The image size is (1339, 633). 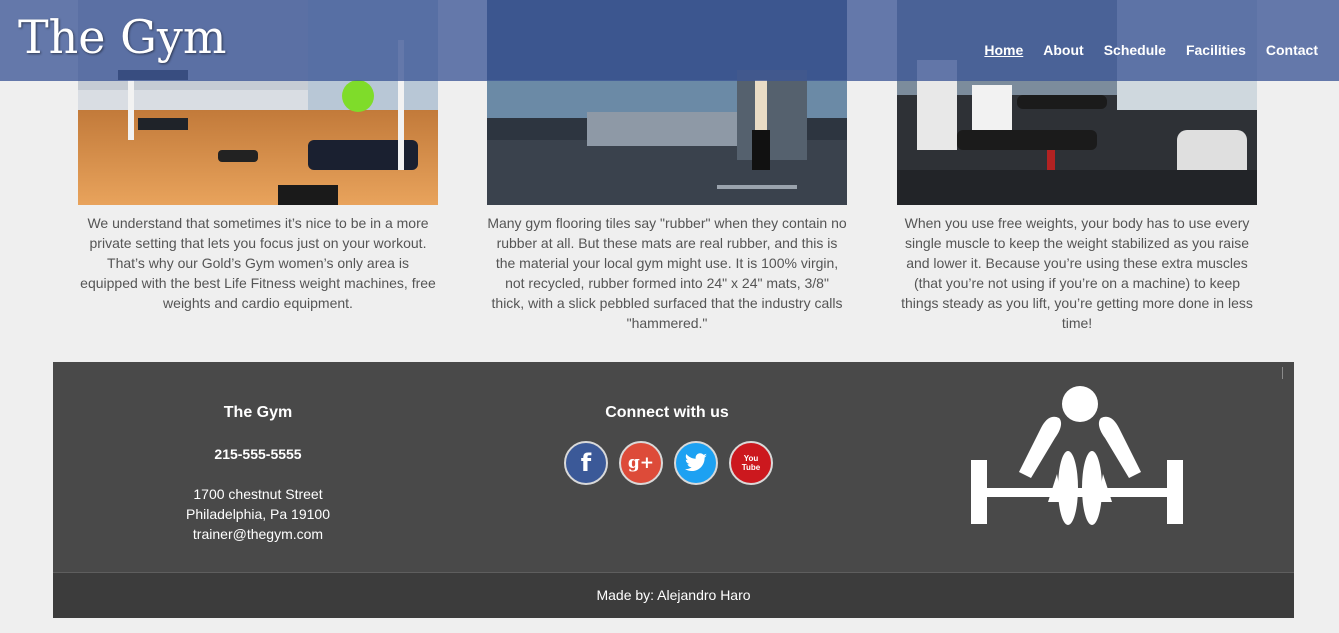 I want to click on google-plus-glyph: g+, so click(x=641, y=463).